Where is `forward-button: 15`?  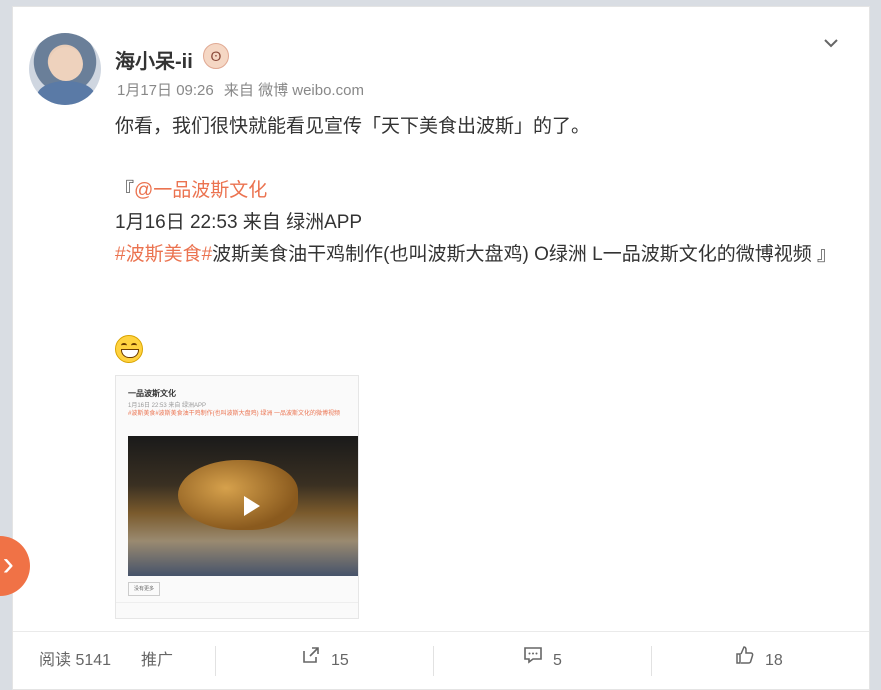 forward-button: 15 is located at coordinates (325, 661).